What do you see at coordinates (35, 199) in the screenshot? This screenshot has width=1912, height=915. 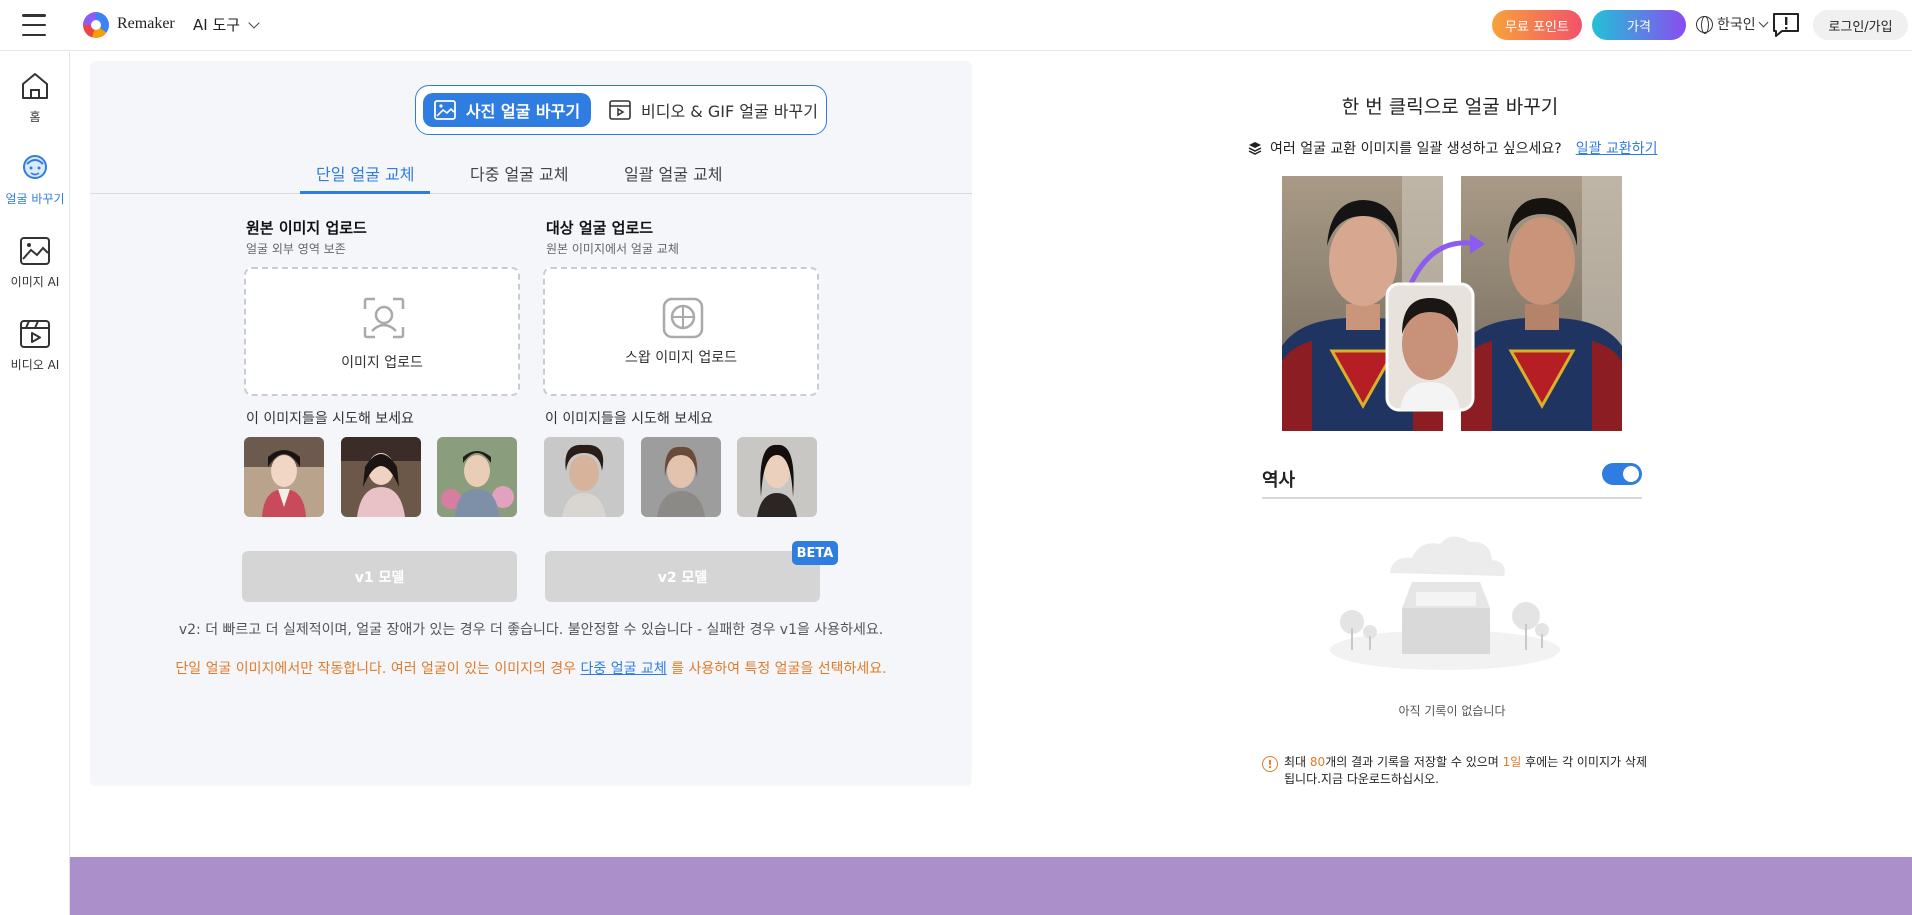 I see `sidebar-item-label: 얼굴 바꾸기` at bounding box center [35, 199].